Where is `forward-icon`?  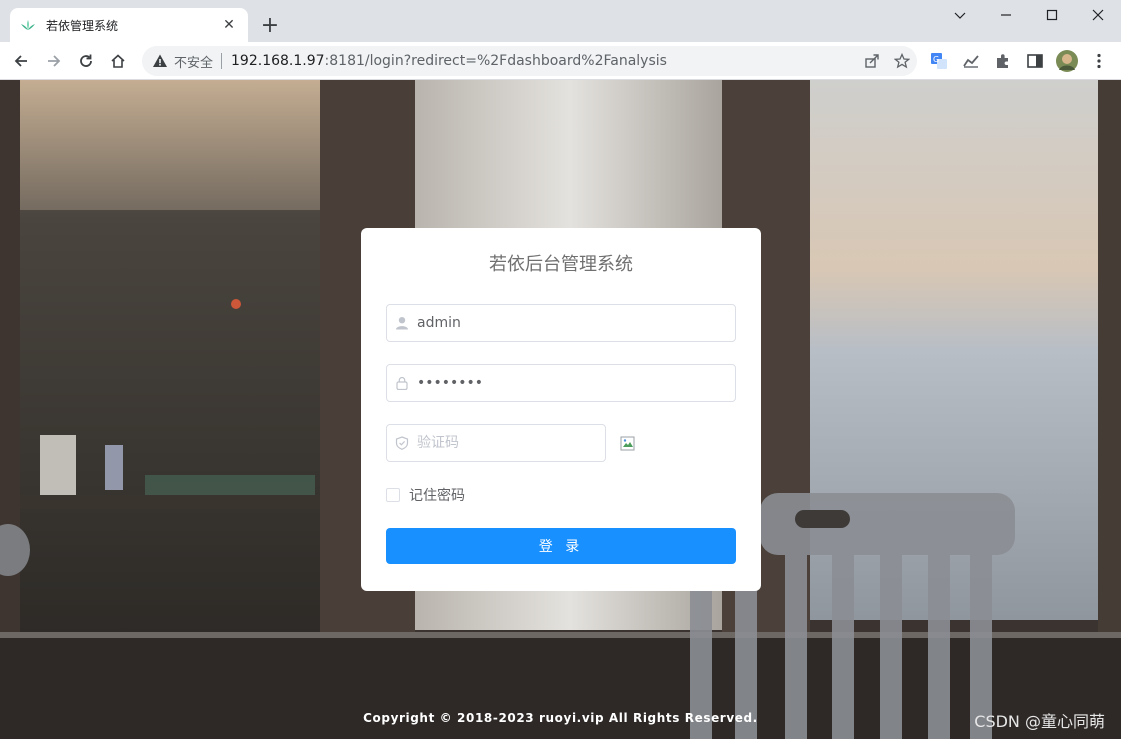 forward-icon is located at coordinates (54, 61).